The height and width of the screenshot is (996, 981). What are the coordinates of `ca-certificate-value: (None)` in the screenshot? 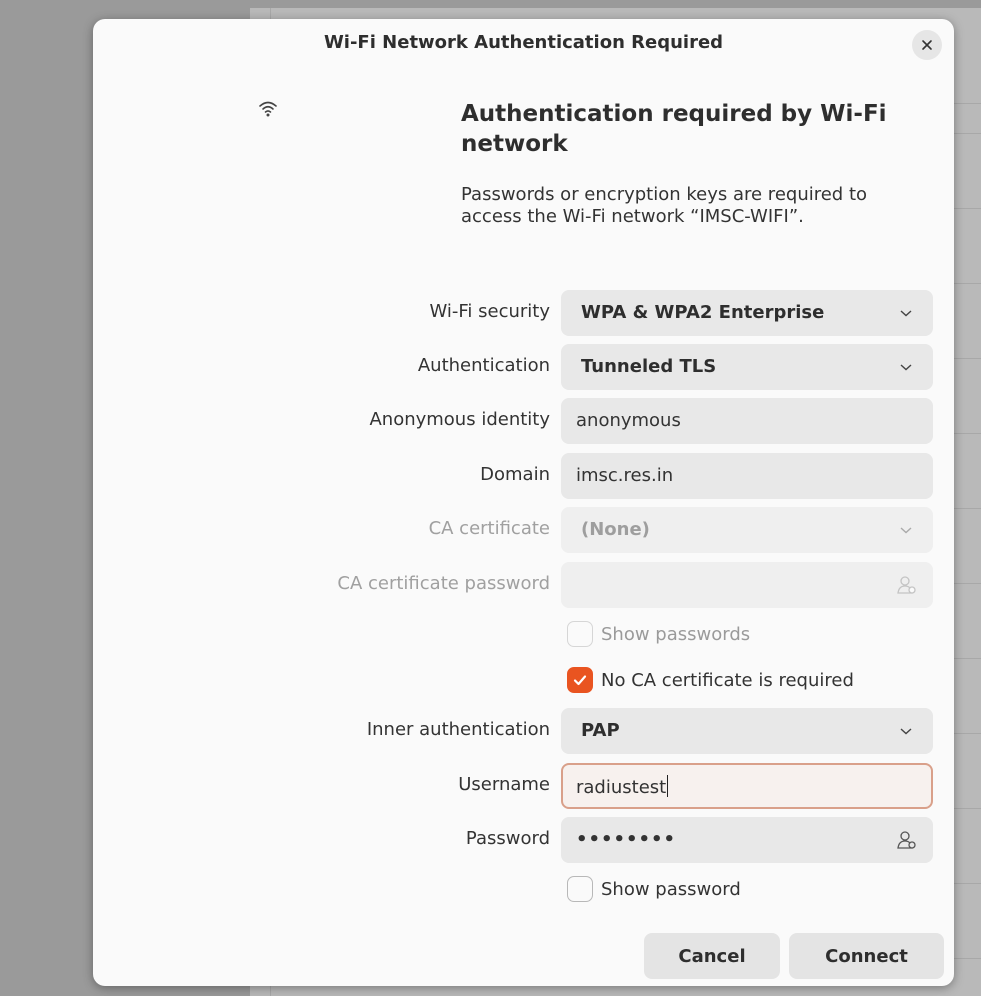 It's located at (615, 529).